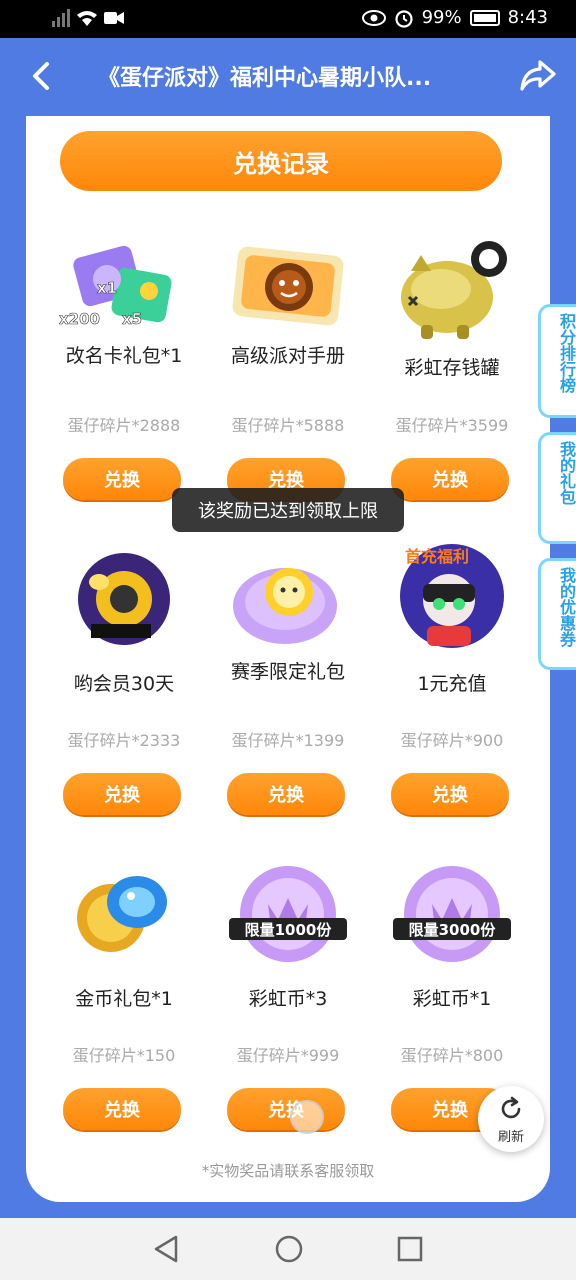  I want to click on rainbow-coin-3-image: 限量1000份, so click(288, 914).